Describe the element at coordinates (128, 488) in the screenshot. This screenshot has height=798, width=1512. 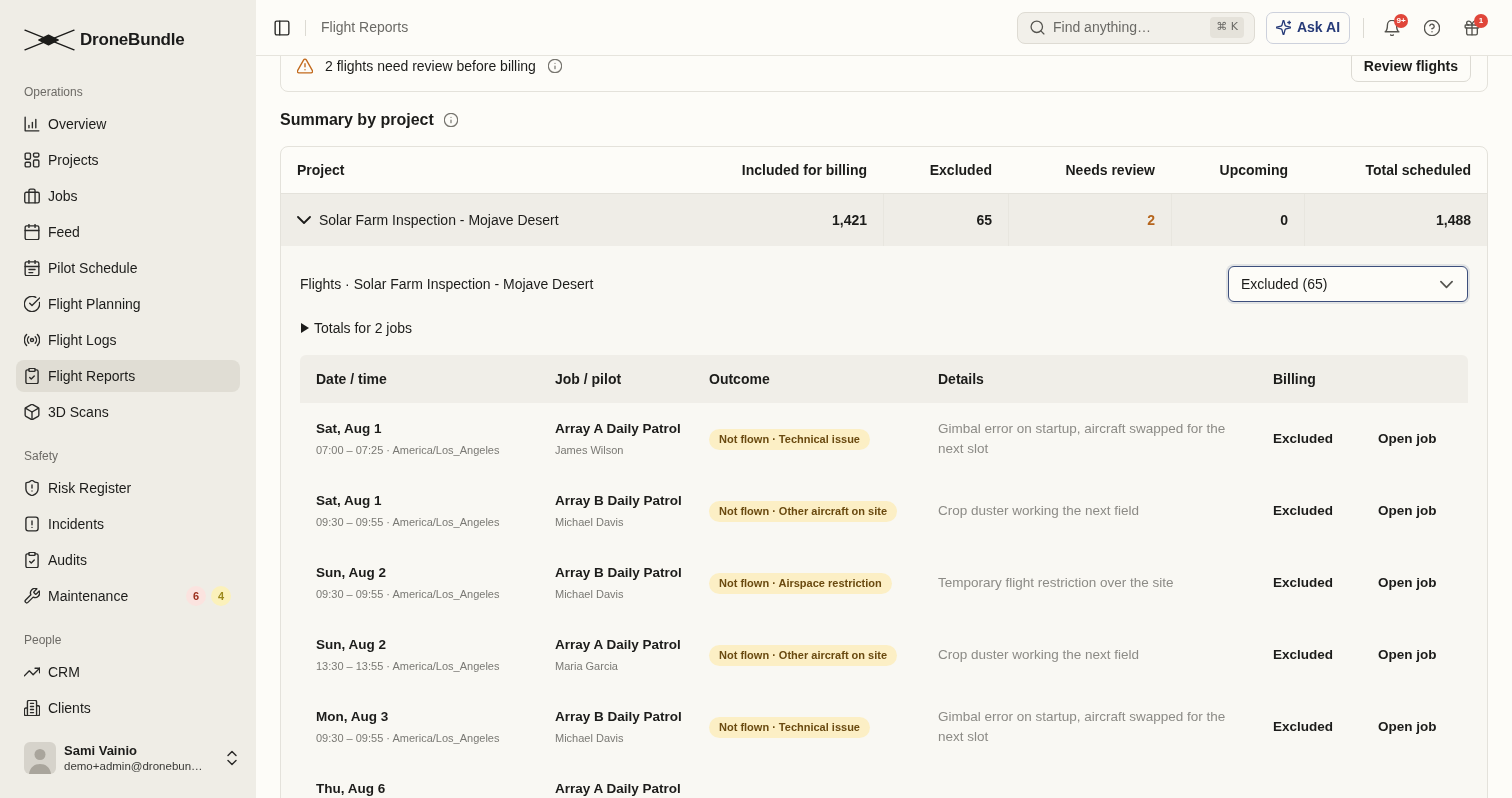
I see `sidebar-item: Risk Register` at that location.